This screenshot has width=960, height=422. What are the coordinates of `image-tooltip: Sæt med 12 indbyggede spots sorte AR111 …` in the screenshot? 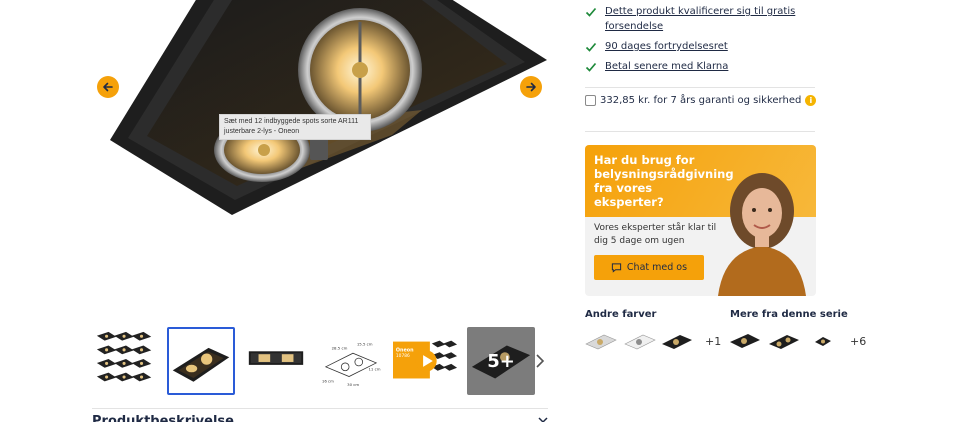 It's located at (295, 127).